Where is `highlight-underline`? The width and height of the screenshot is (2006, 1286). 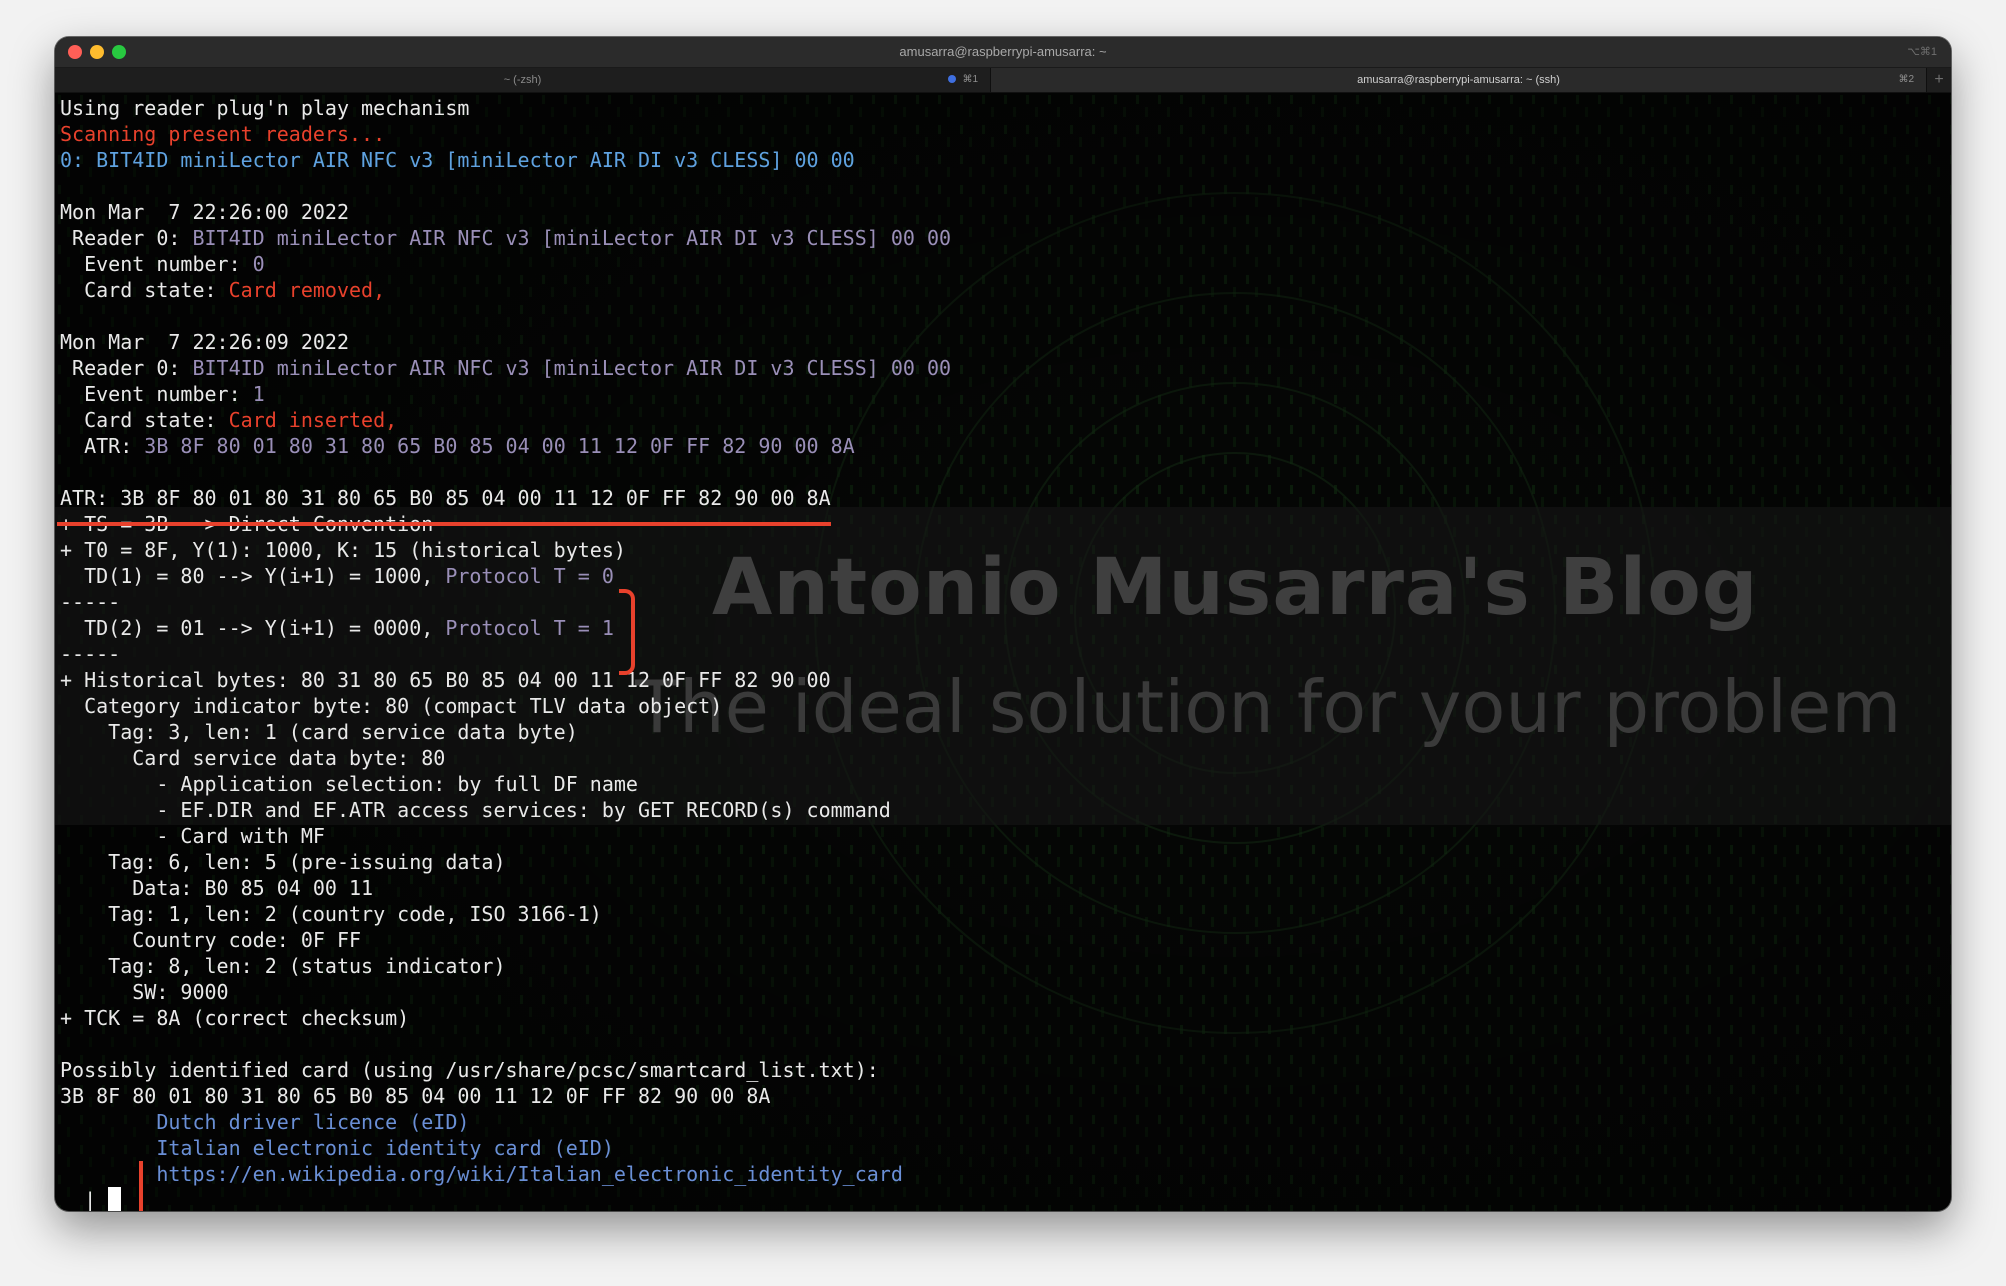
highlight-underline is located at coordinates (444, 524).